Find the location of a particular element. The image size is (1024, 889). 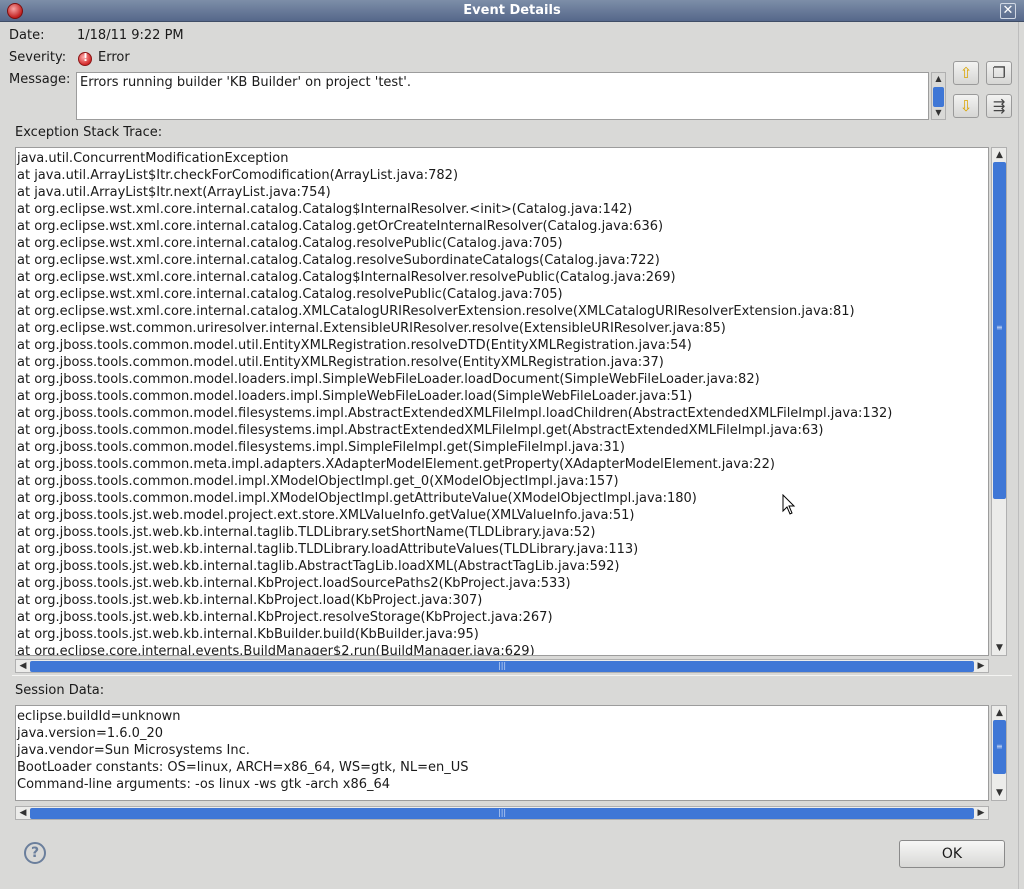

stack-trace-vscroll: ▲ ≡ ▼ is located at coordinates (999, 401).